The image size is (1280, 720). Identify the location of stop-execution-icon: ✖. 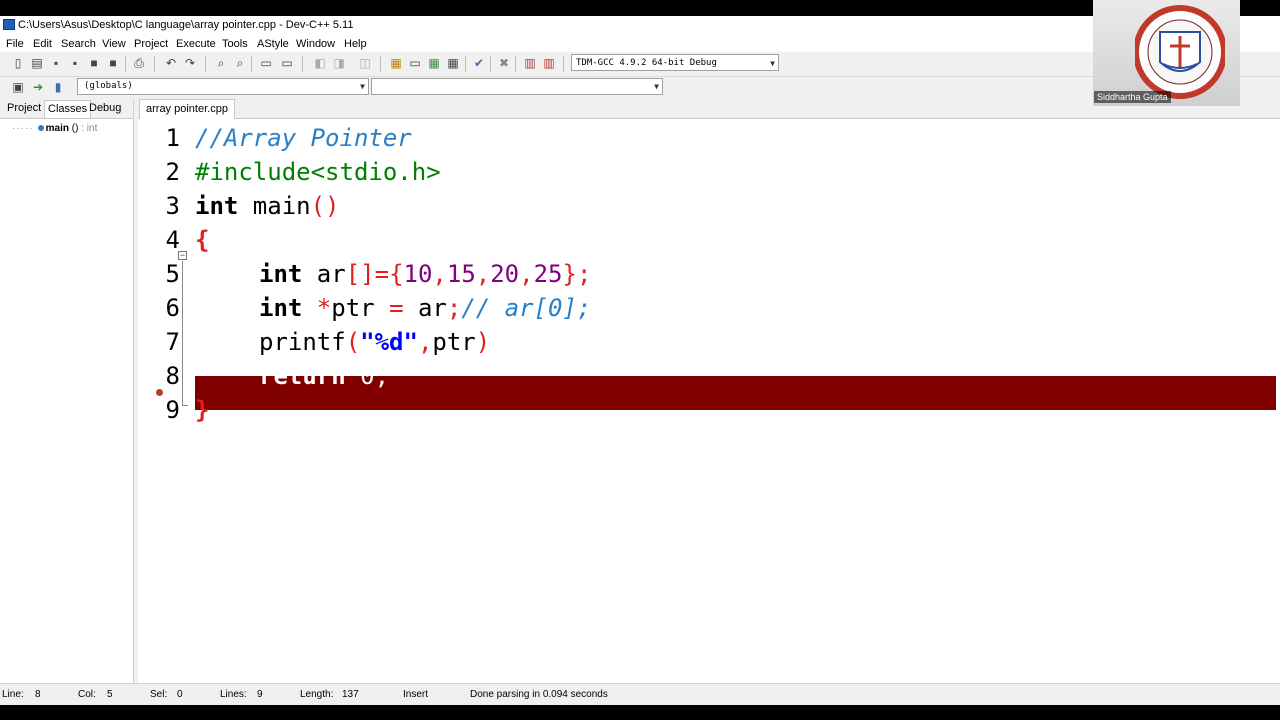
(504, 63).